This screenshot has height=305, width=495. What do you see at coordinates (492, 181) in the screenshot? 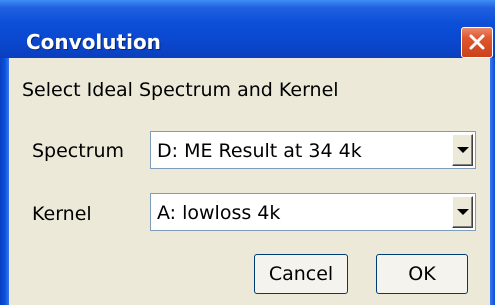
I see `window-frame-right` at bounding box center [492, 181].